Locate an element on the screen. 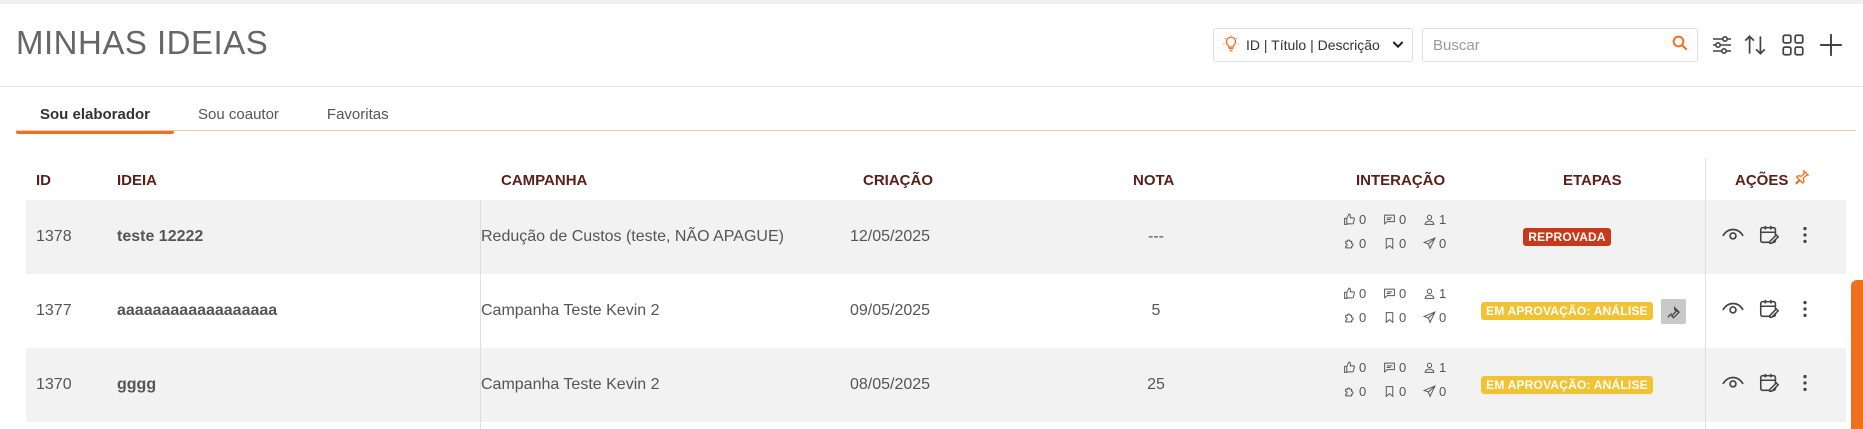  filter-sliders-icon is located at coordinates (1722, 45).